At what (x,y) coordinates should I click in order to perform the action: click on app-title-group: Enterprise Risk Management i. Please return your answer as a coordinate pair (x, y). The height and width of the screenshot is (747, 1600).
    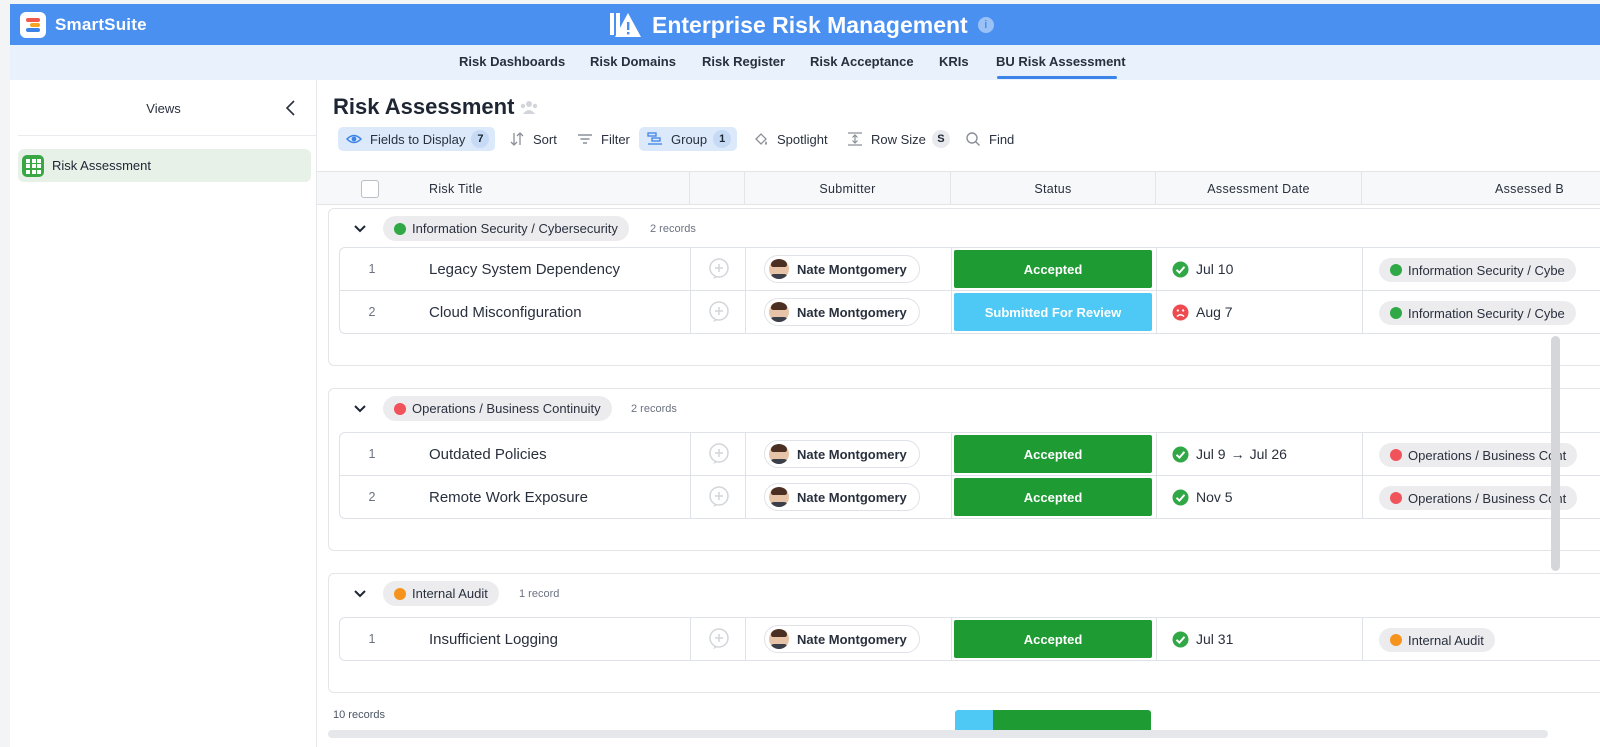
    Looking at the image, I should click on (801, 25).